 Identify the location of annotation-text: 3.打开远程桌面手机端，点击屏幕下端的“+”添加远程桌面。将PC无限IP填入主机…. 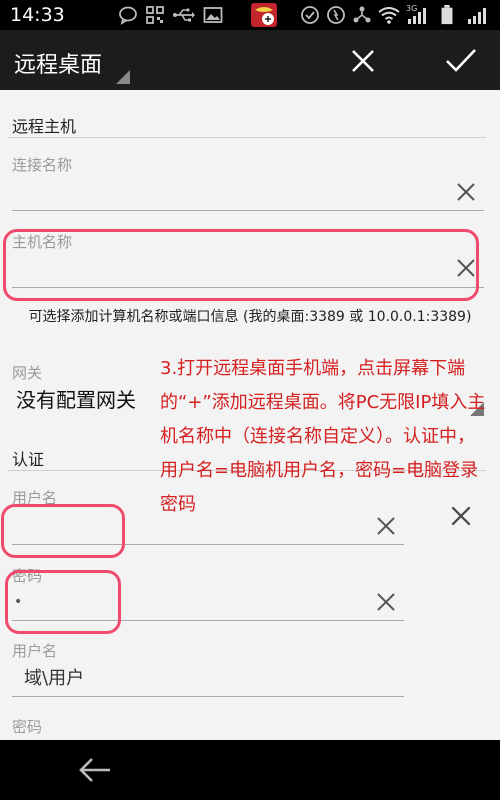
(323, 436).